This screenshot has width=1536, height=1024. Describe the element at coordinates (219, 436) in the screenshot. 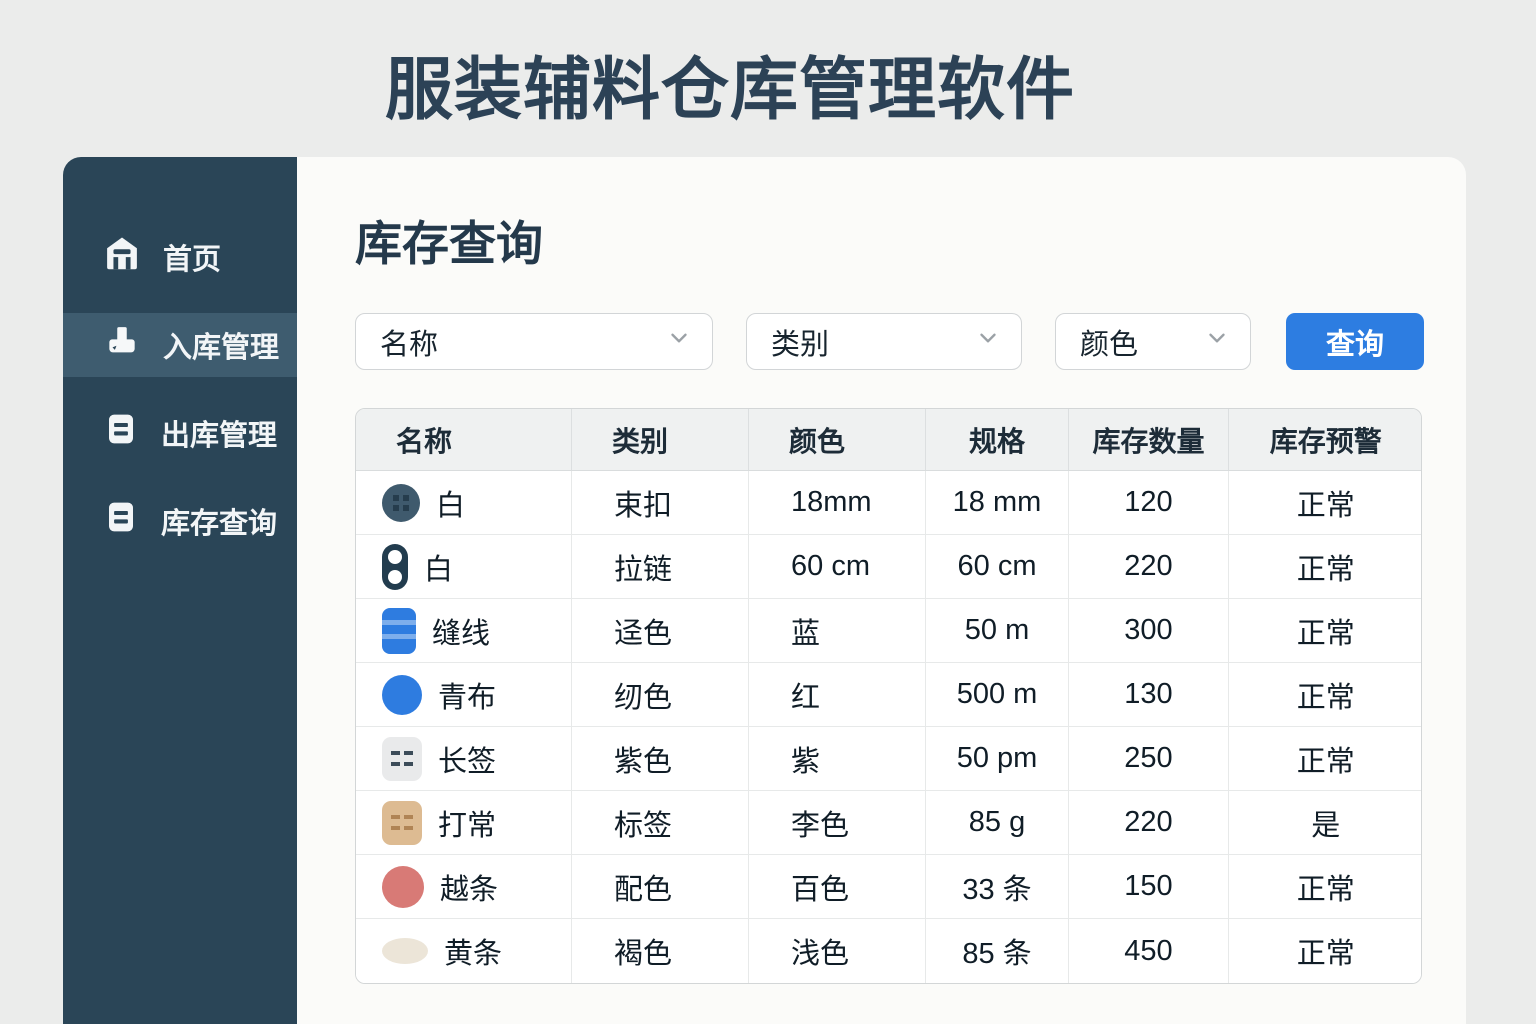

I see `sidebar-item-label: 出库管理` at that location.